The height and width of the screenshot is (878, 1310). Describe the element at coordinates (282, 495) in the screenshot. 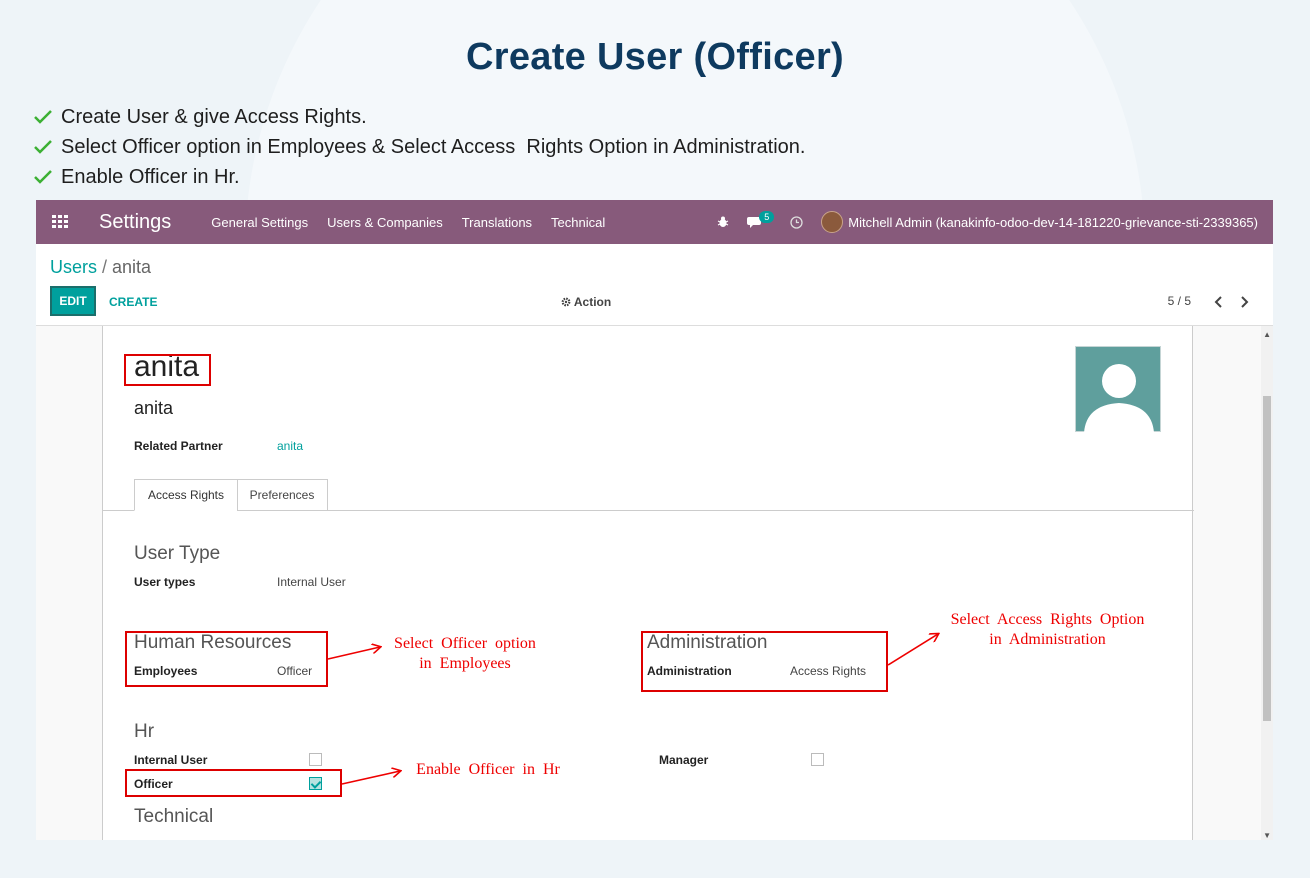

I see `tab-preferences: Preferences` at that location.